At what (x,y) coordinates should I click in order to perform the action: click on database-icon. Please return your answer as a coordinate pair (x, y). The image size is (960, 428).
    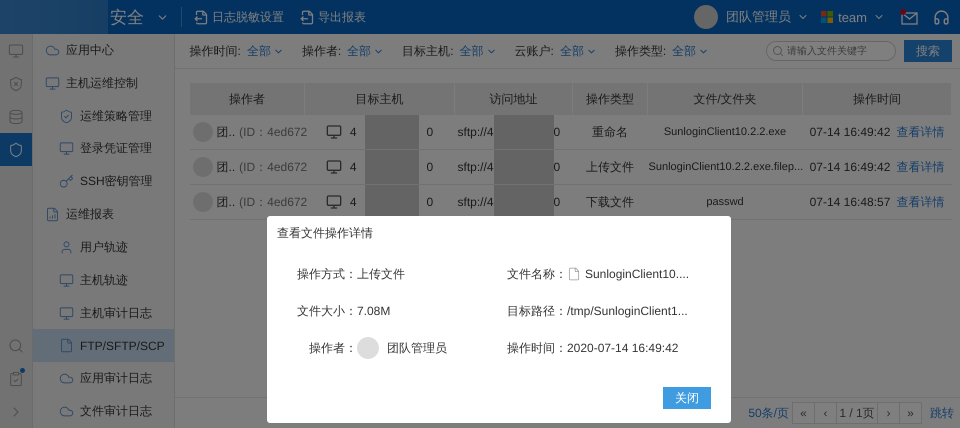
    Looking at the image, I should click on (16, 116).